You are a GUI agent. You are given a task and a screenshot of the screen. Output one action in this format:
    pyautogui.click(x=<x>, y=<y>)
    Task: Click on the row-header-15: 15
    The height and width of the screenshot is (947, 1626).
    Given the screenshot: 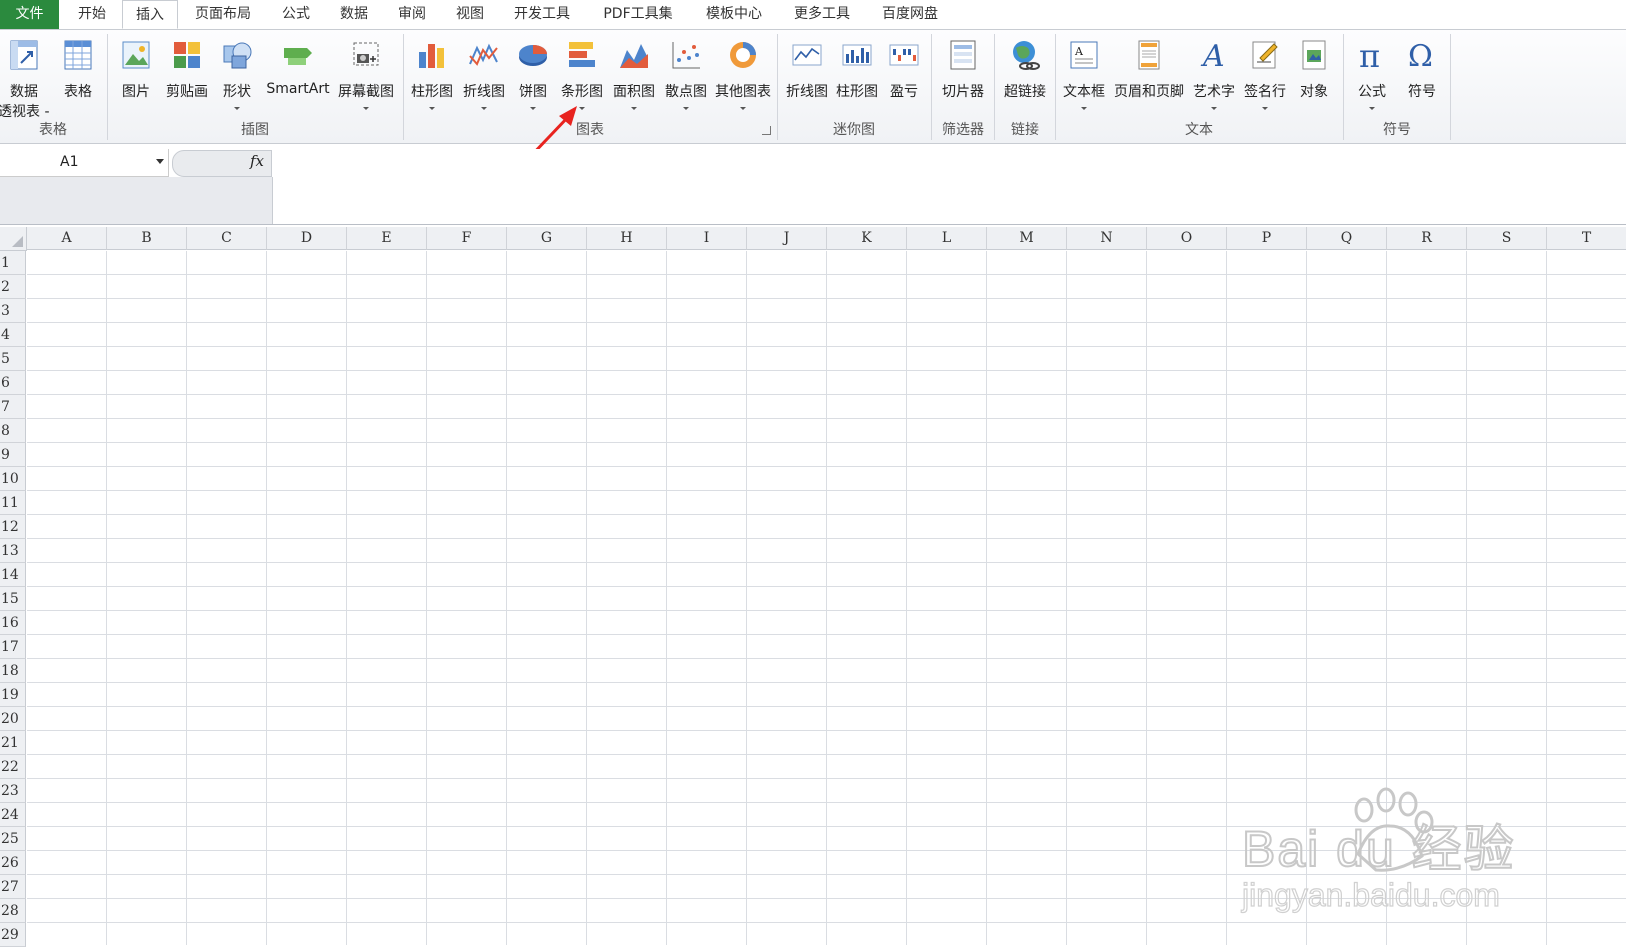 What is the action you would take?
    pyautogui.click(x=13, y=599)
    